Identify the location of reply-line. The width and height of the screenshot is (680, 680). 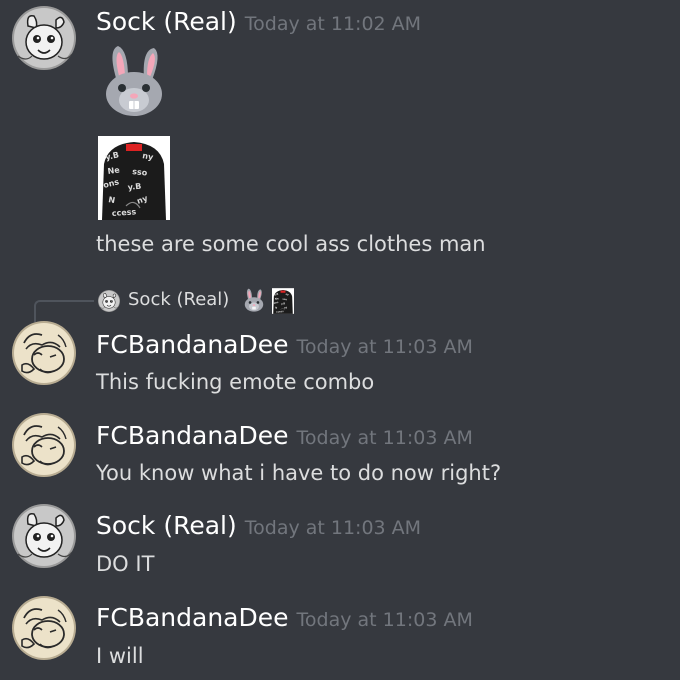
(64, 311).